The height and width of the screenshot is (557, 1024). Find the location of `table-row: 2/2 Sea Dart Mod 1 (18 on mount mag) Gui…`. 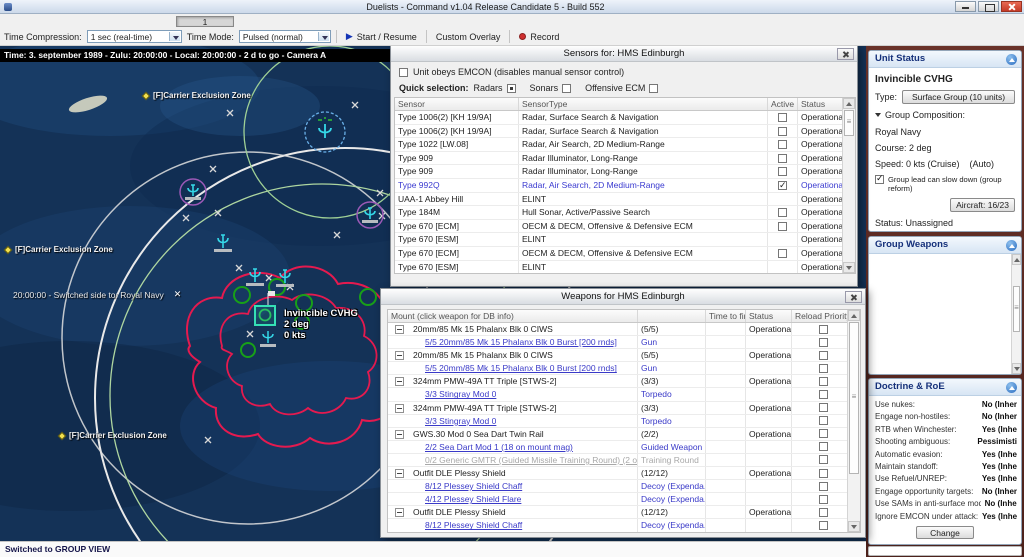

table-row: 2/2 Sea Dart Mod 1 (18 on mount mag) Gui… is located at coordinates (624, 447).